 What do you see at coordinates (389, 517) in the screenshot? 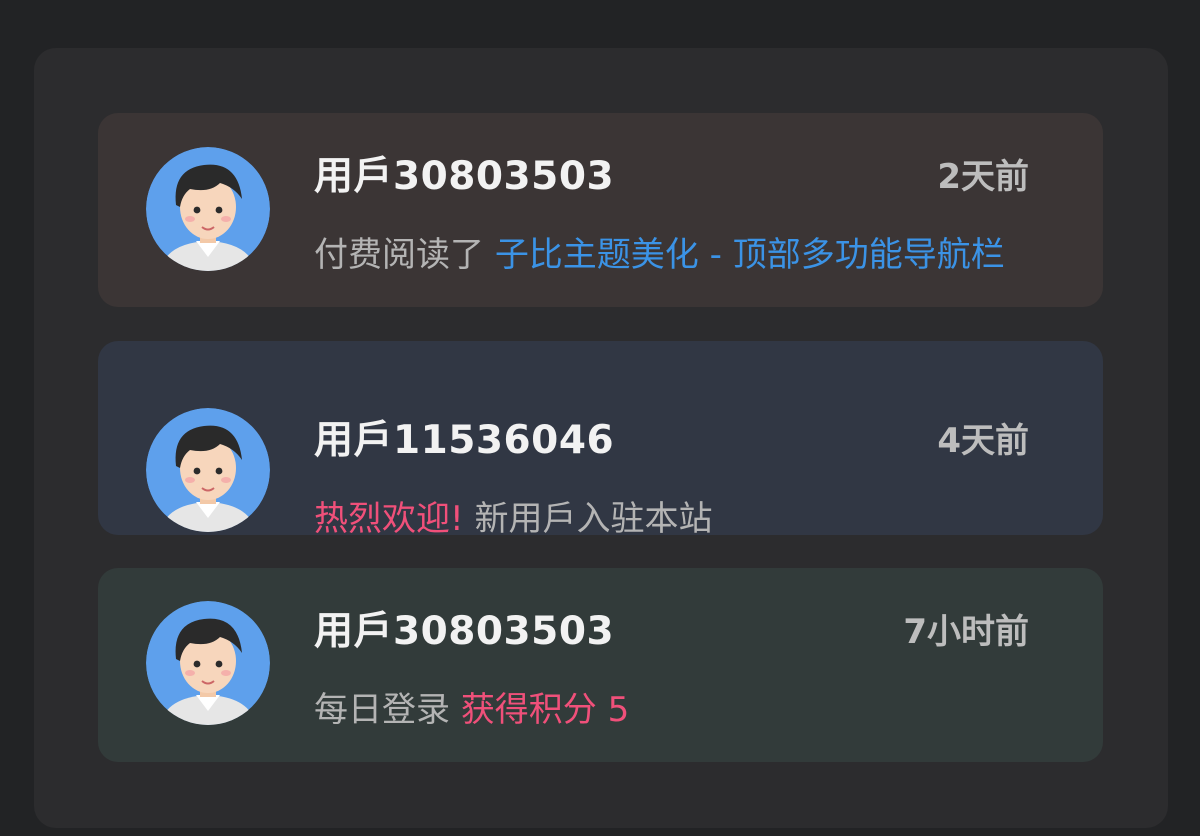
I see `welcome-highlight: 热烈欢迎!` at bounding box center [389, 517].